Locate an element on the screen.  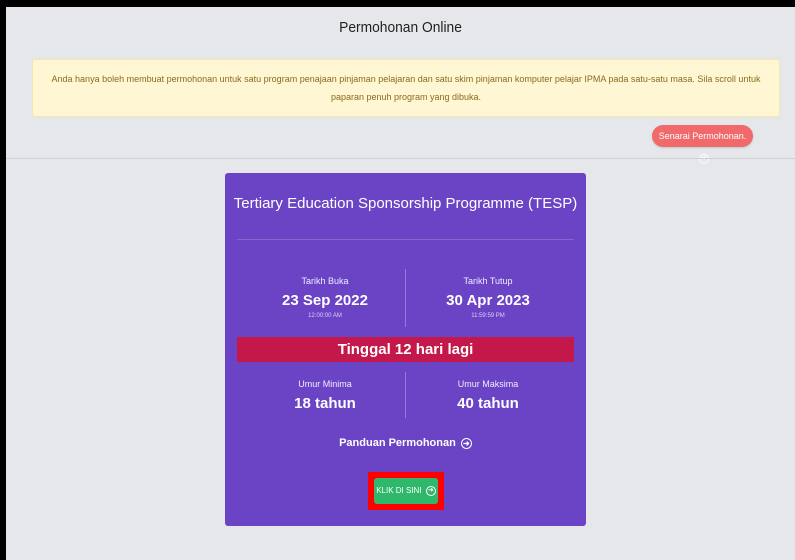
apply-button-highlight: KLIK DI SINI ➜ is located at coordinates (406, 491).